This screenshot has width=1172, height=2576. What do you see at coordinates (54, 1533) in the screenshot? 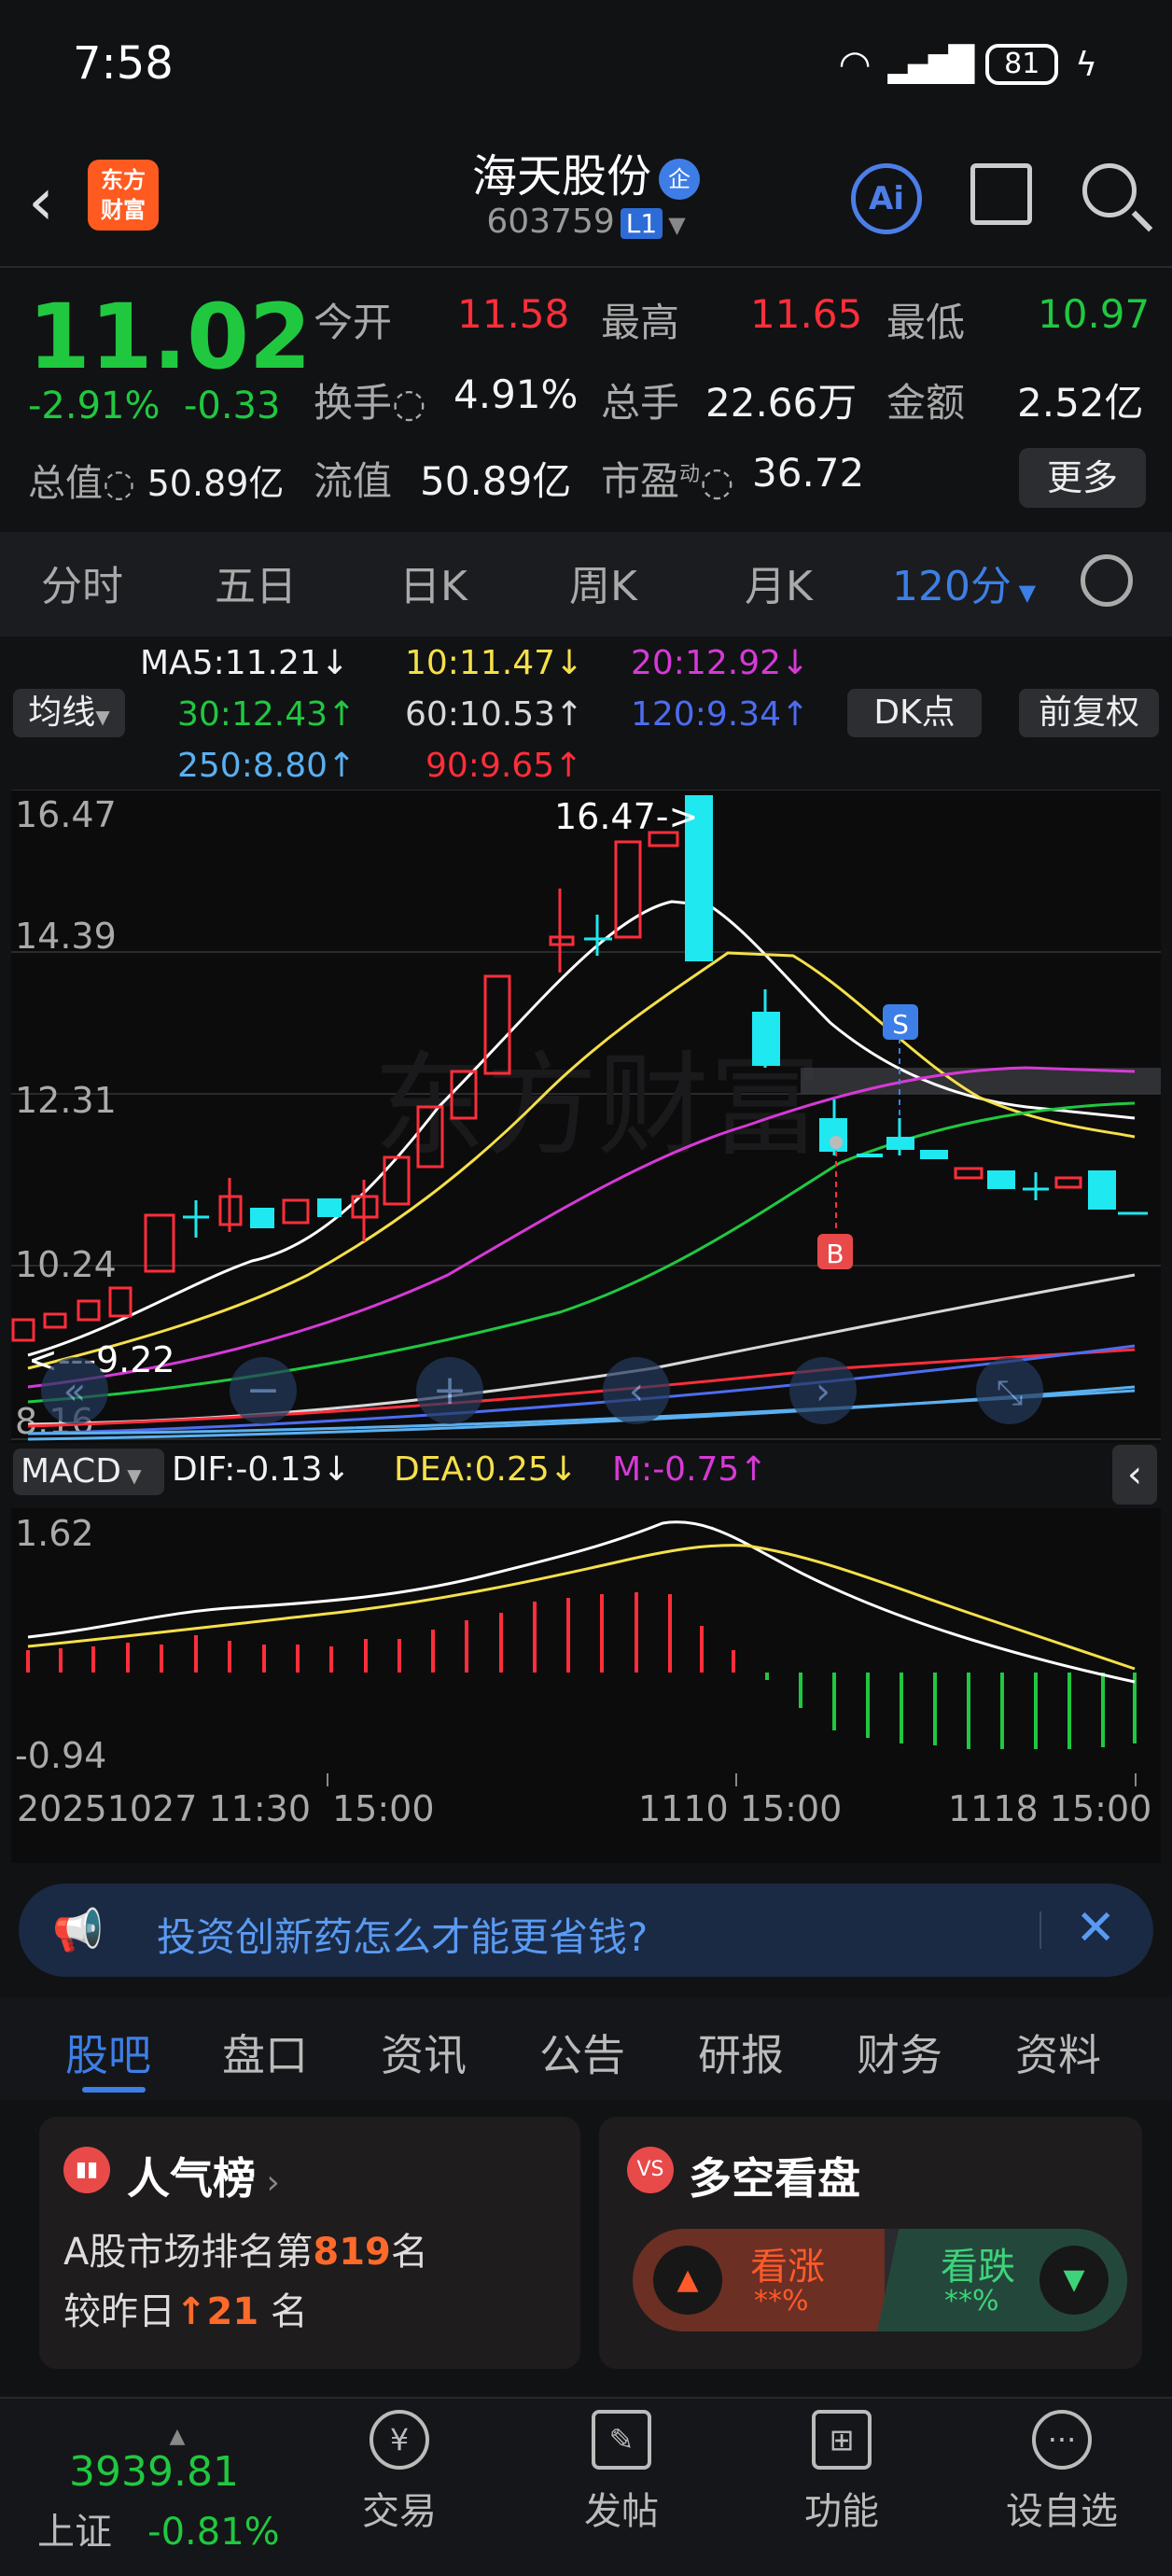
I see `macd-y-top: 1.62` at bounding box center [54, 1533].